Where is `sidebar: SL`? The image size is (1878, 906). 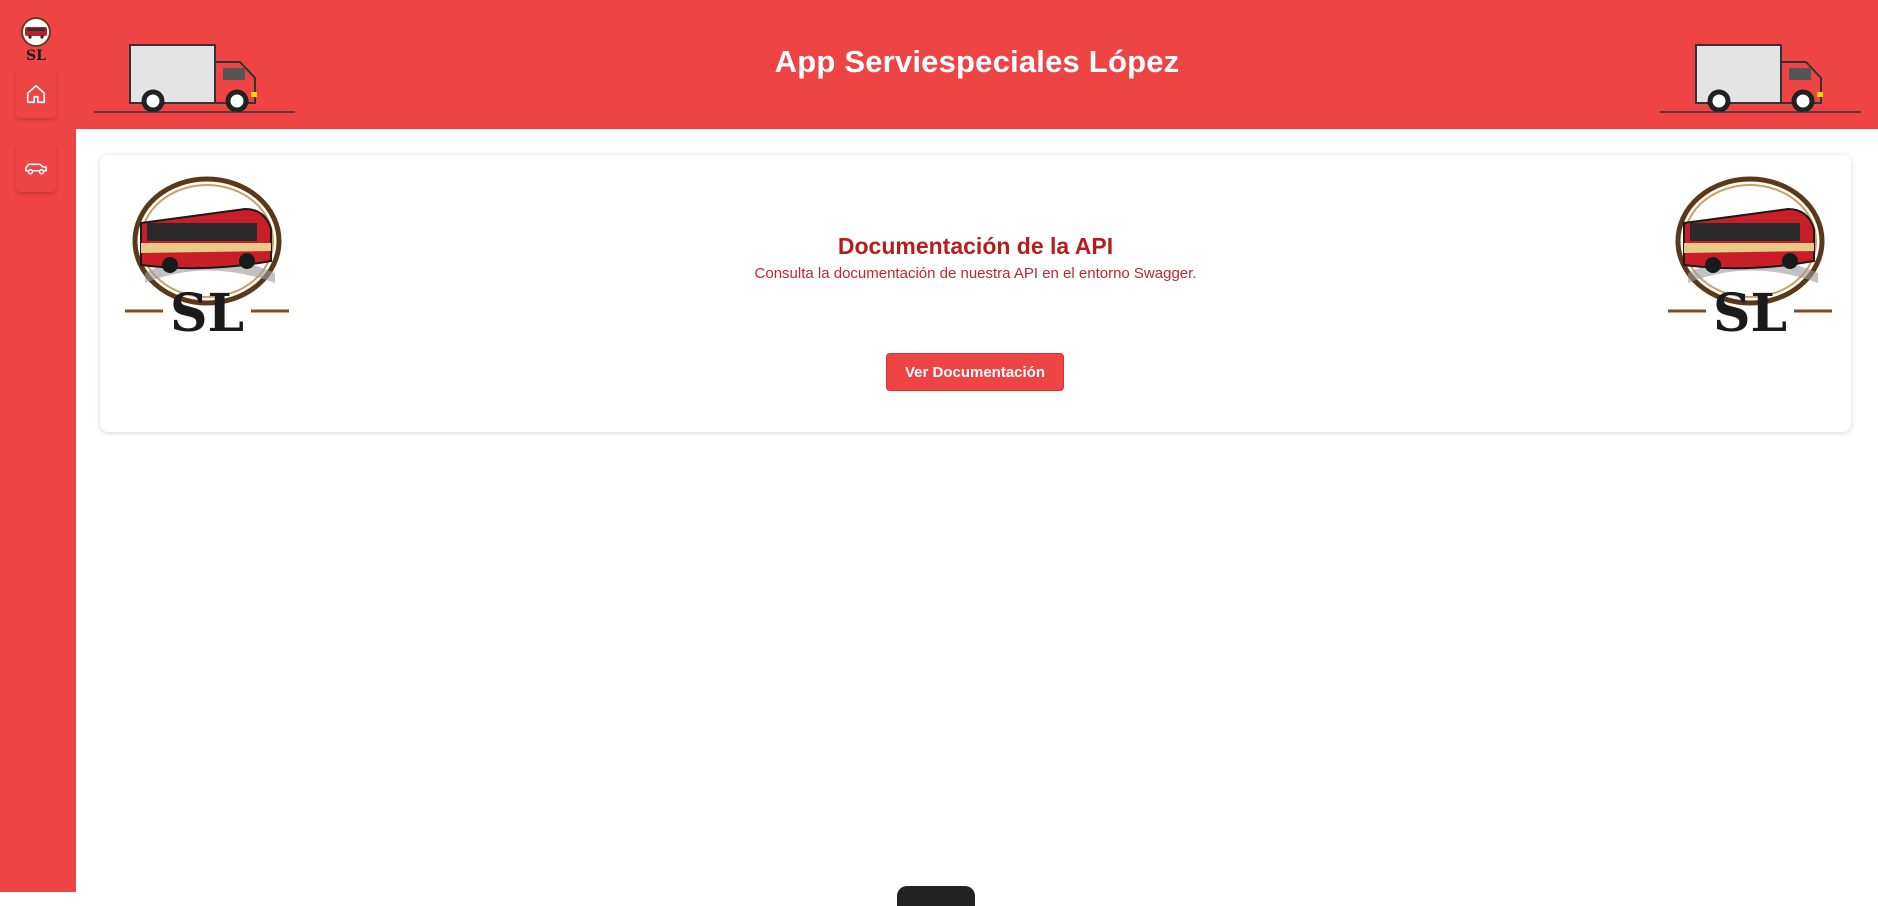 sidebar: SL is located at coordinates (38, 446).